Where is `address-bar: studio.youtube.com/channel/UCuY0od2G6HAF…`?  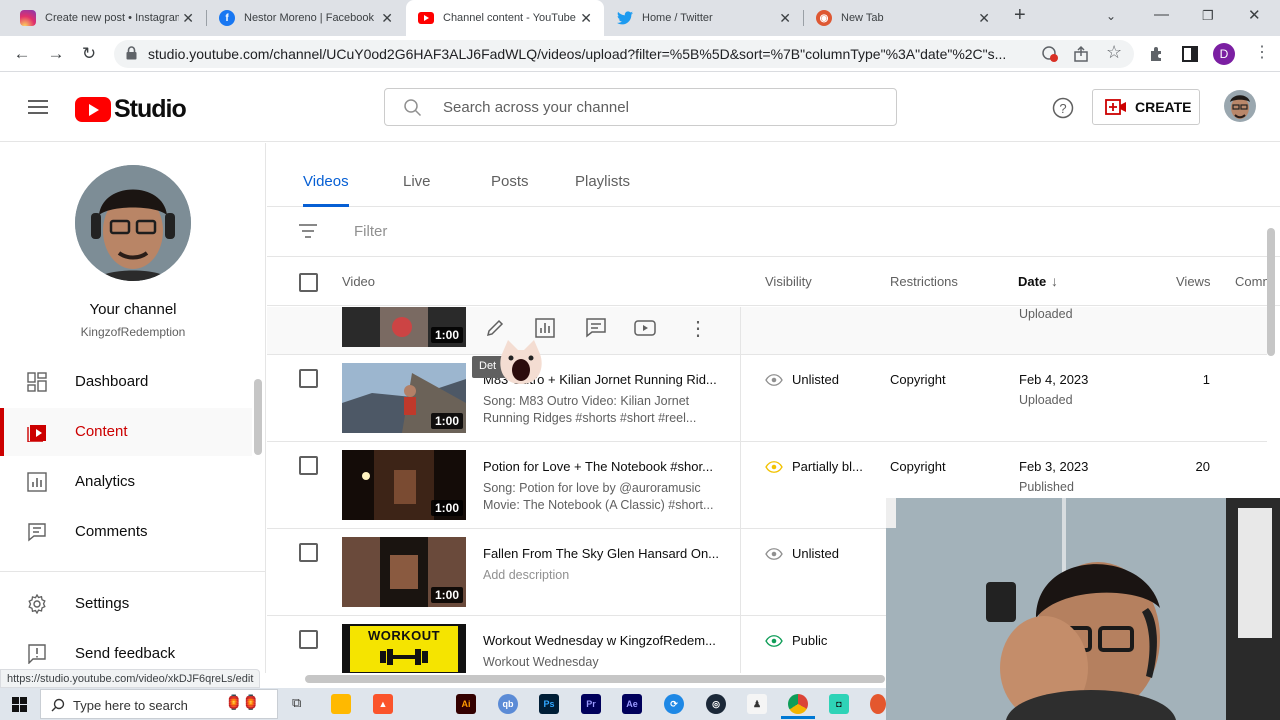
address-bar: studio.youtube.com/channel/UCuY0od2G6HAF… is located at coordinates (624, 54).